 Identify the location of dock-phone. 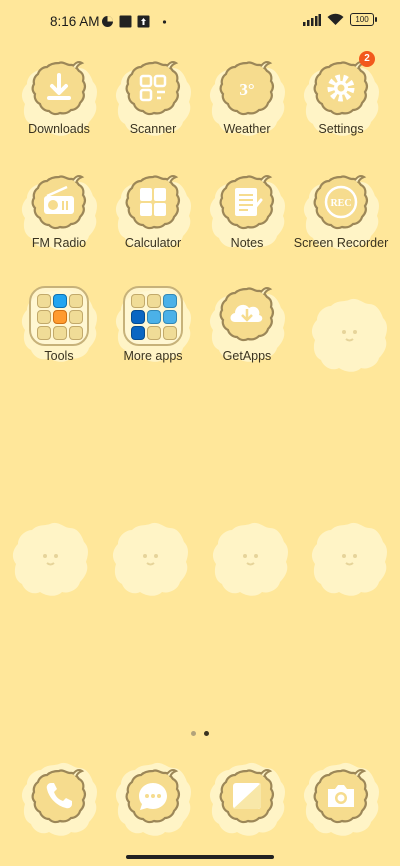
(59, 801).